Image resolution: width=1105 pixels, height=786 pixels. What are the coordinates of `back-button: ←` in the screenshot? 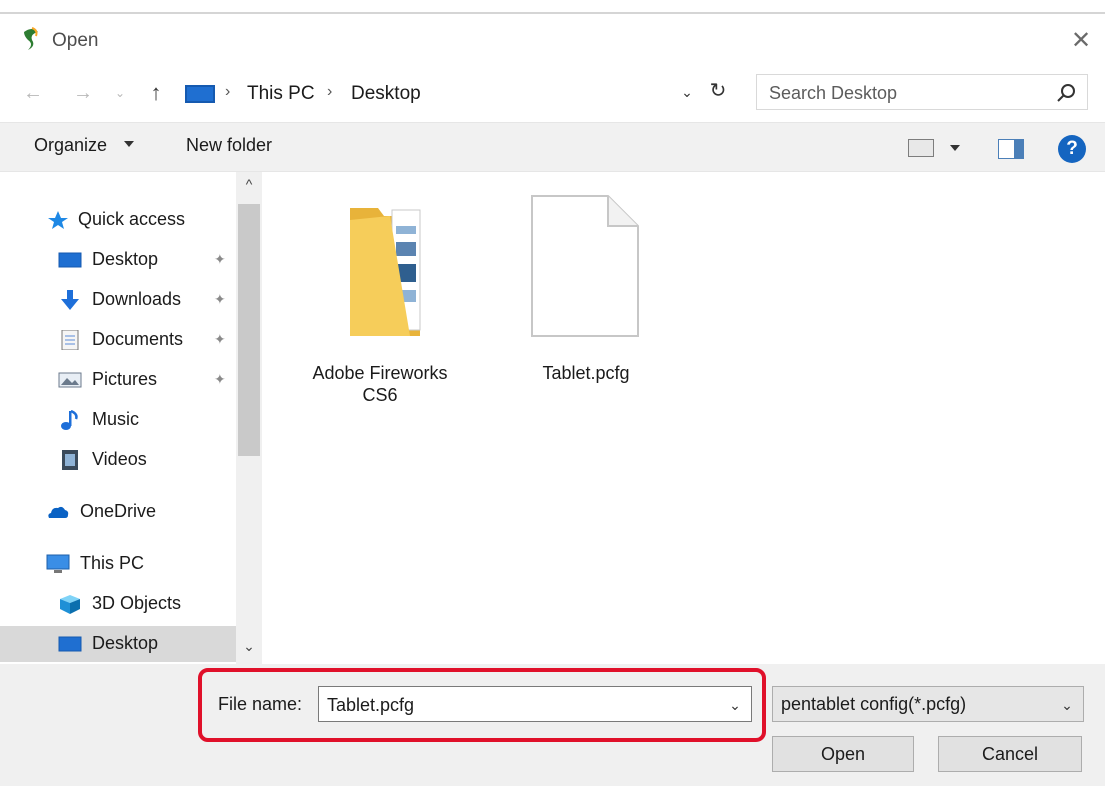 It's located at (33, 93).